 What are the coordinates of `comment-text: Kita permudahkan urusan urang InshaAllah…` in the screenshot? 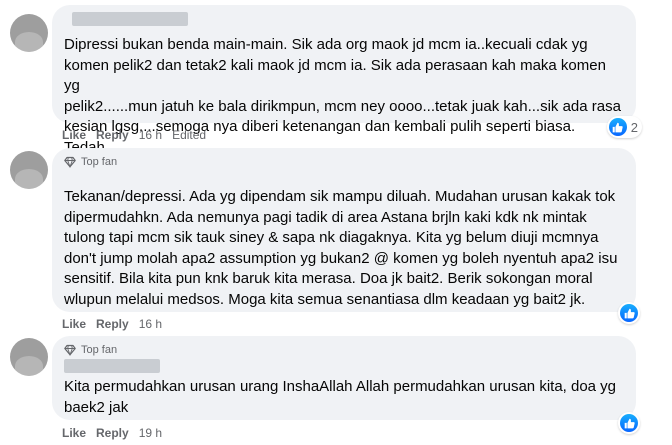 It's located at (340, 397).